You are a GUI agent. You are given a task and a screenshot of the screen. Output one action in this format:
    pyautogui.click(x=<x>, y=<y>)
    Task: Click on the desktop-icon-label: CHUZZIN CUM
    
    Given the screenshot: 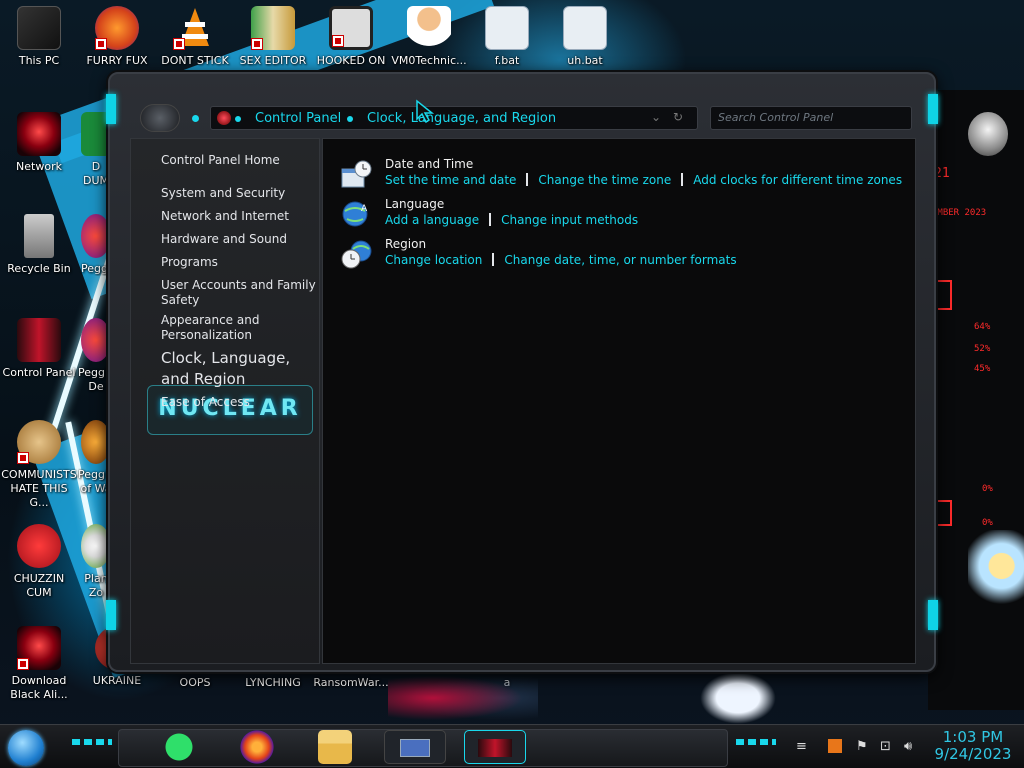 What is the action you would take?
    pyautogui.click(x=39, y=585)
    